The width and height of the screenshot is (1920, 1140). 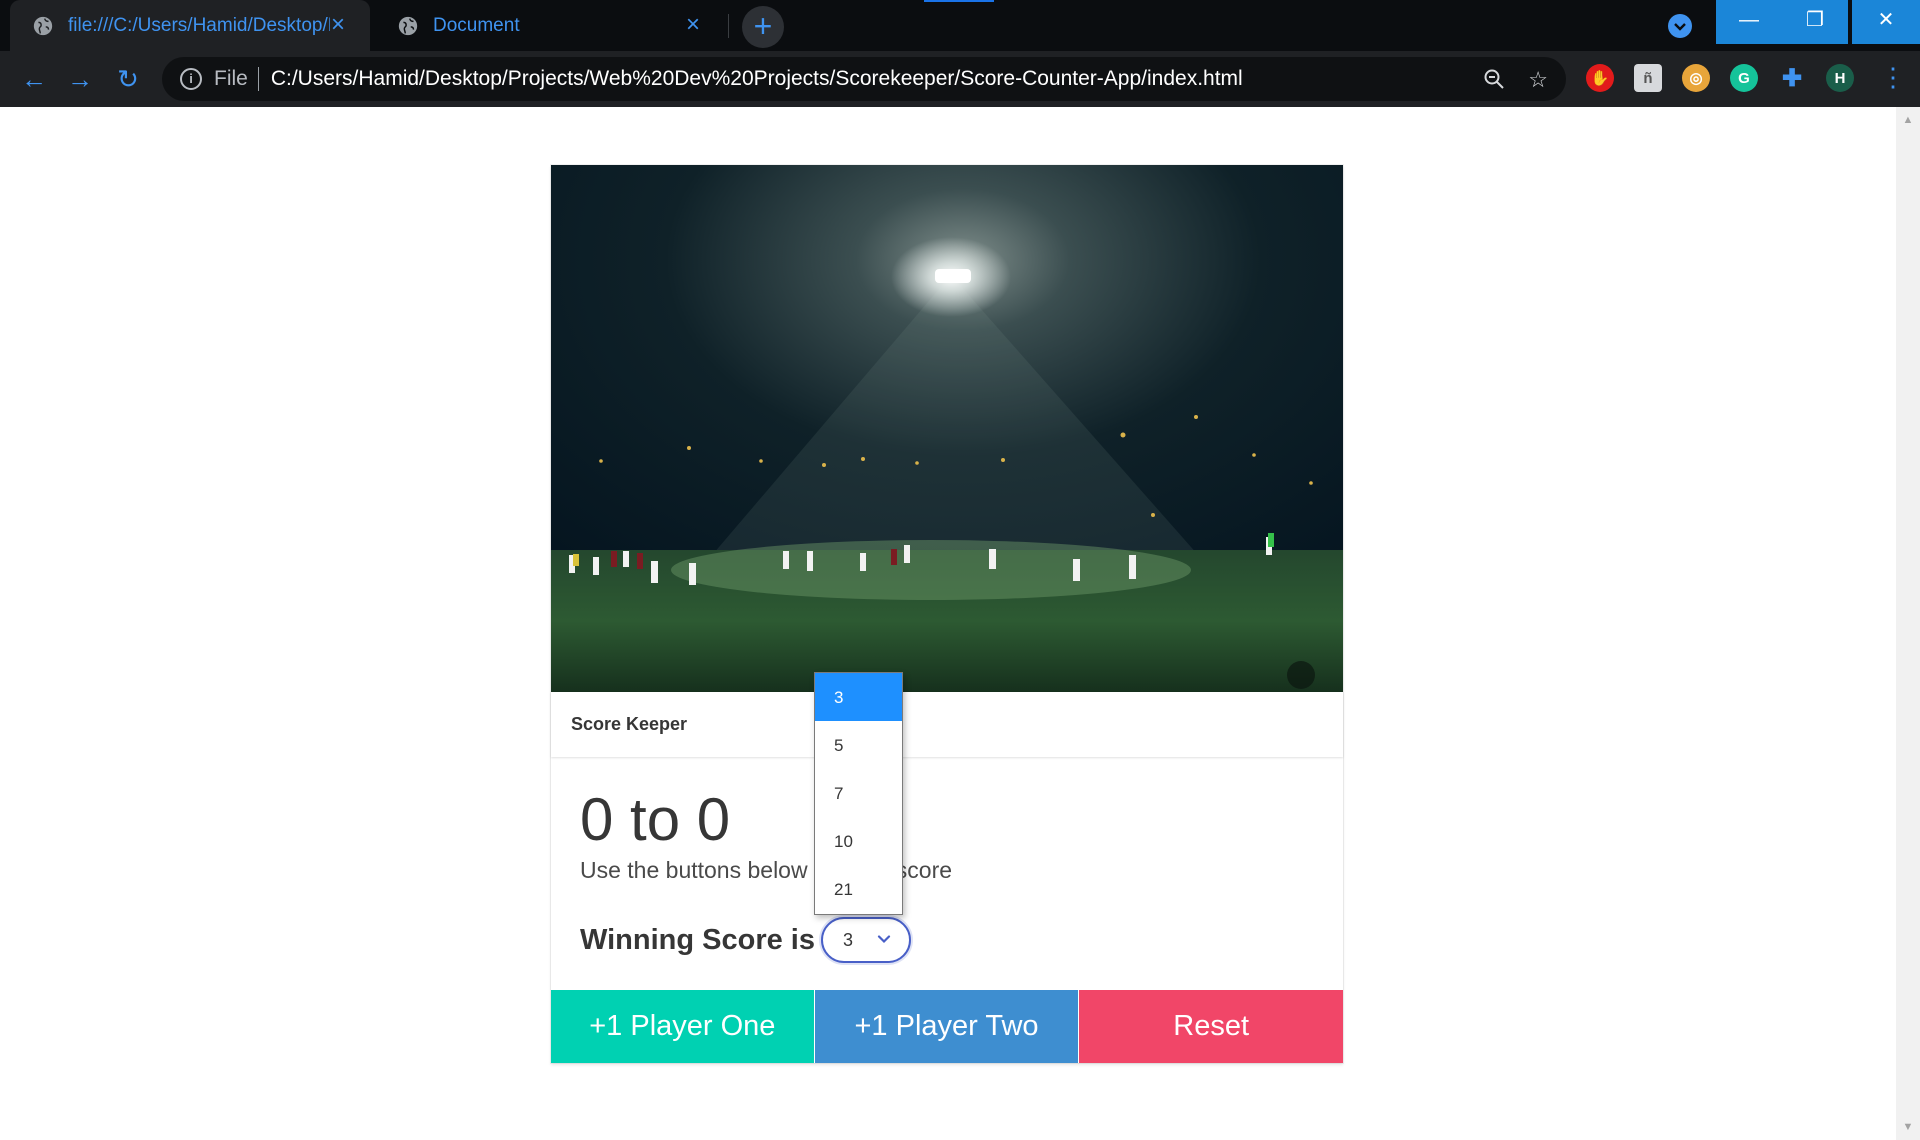 What do you see at coordinates (682, 1026) in the screenshot?
I see `player-one-button: +1 Player One` at bounding box center [682, 1026].